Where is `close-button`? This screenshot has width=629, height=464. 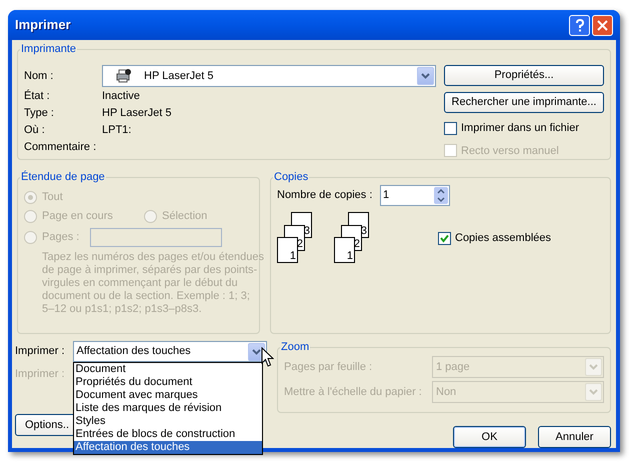
close-button is located at coordinates (602, 25).